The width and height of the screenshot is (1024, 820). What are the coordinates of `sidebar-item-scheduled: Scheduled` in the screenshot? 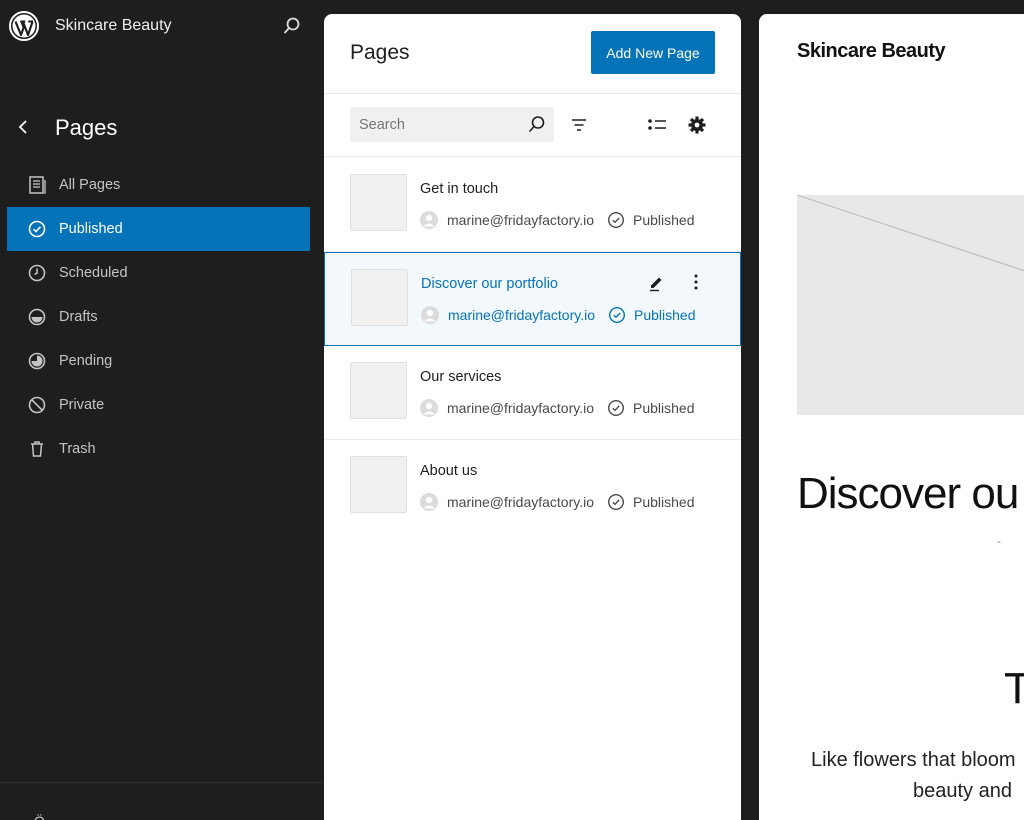 It's located at (158, 273).